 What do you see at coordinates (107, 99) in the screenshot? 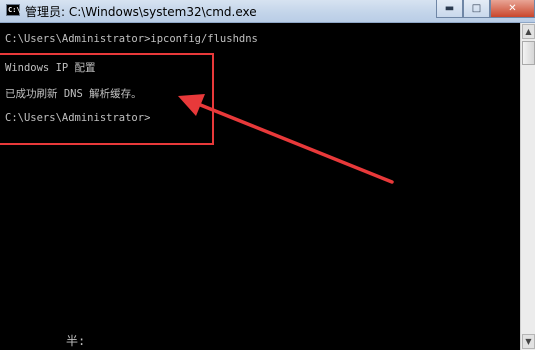
I see `annotation-highlight-box` at bounding box center [107, 99].